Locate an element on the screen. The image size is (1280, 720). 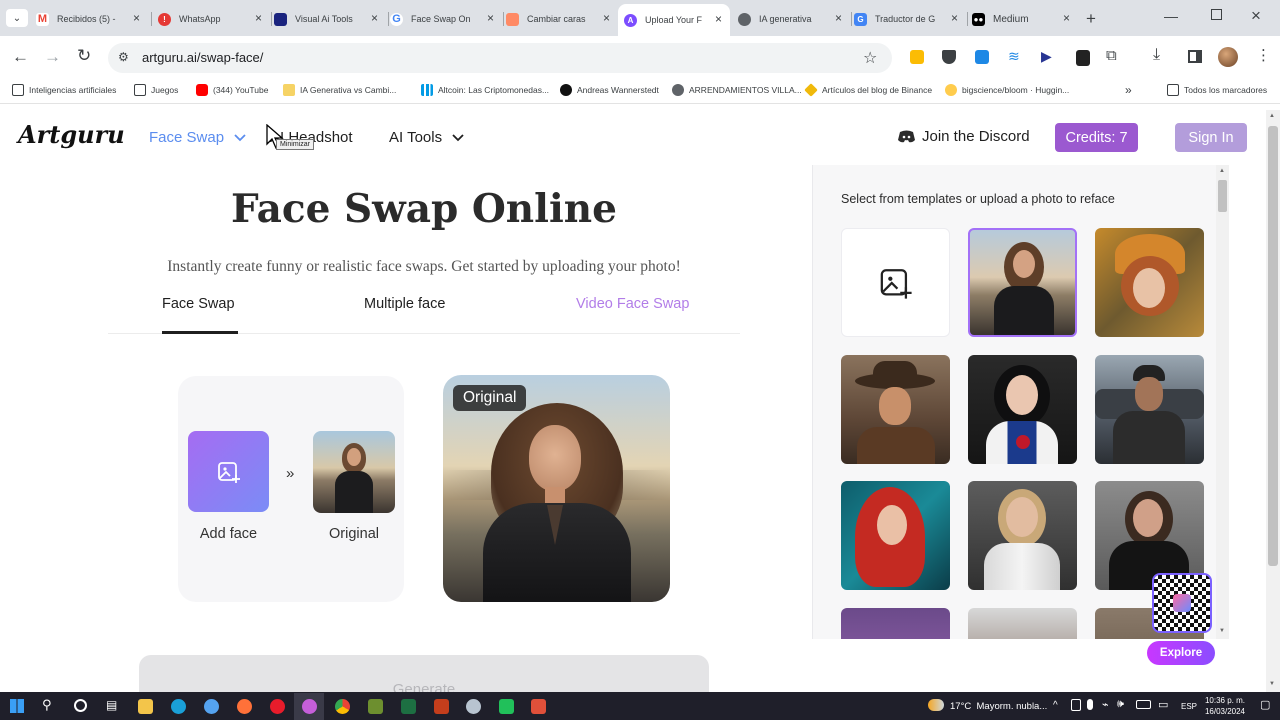
globe-app-icon is located at coordinates (211, 706).